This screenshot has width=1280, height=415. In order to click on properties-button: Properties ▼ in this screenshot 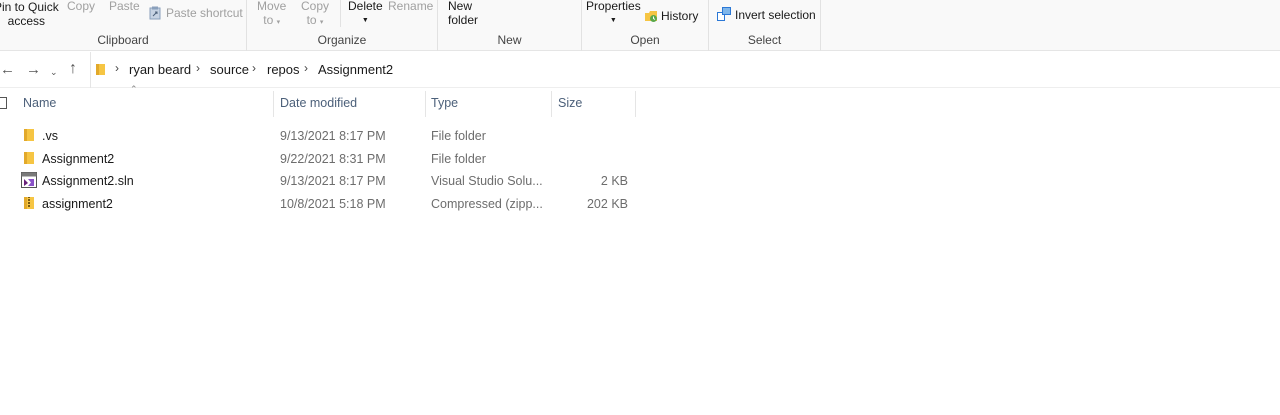, I will do `click(613, 12)`.